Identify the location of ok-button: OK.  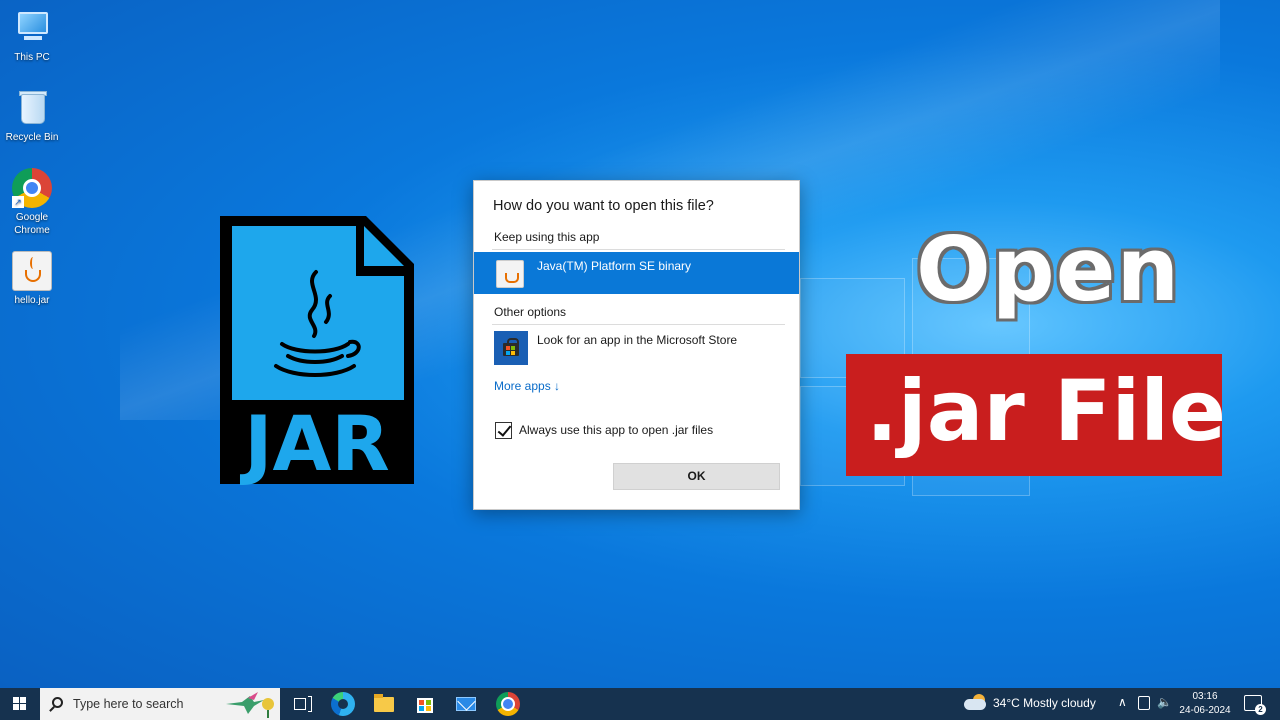
(696, 476).